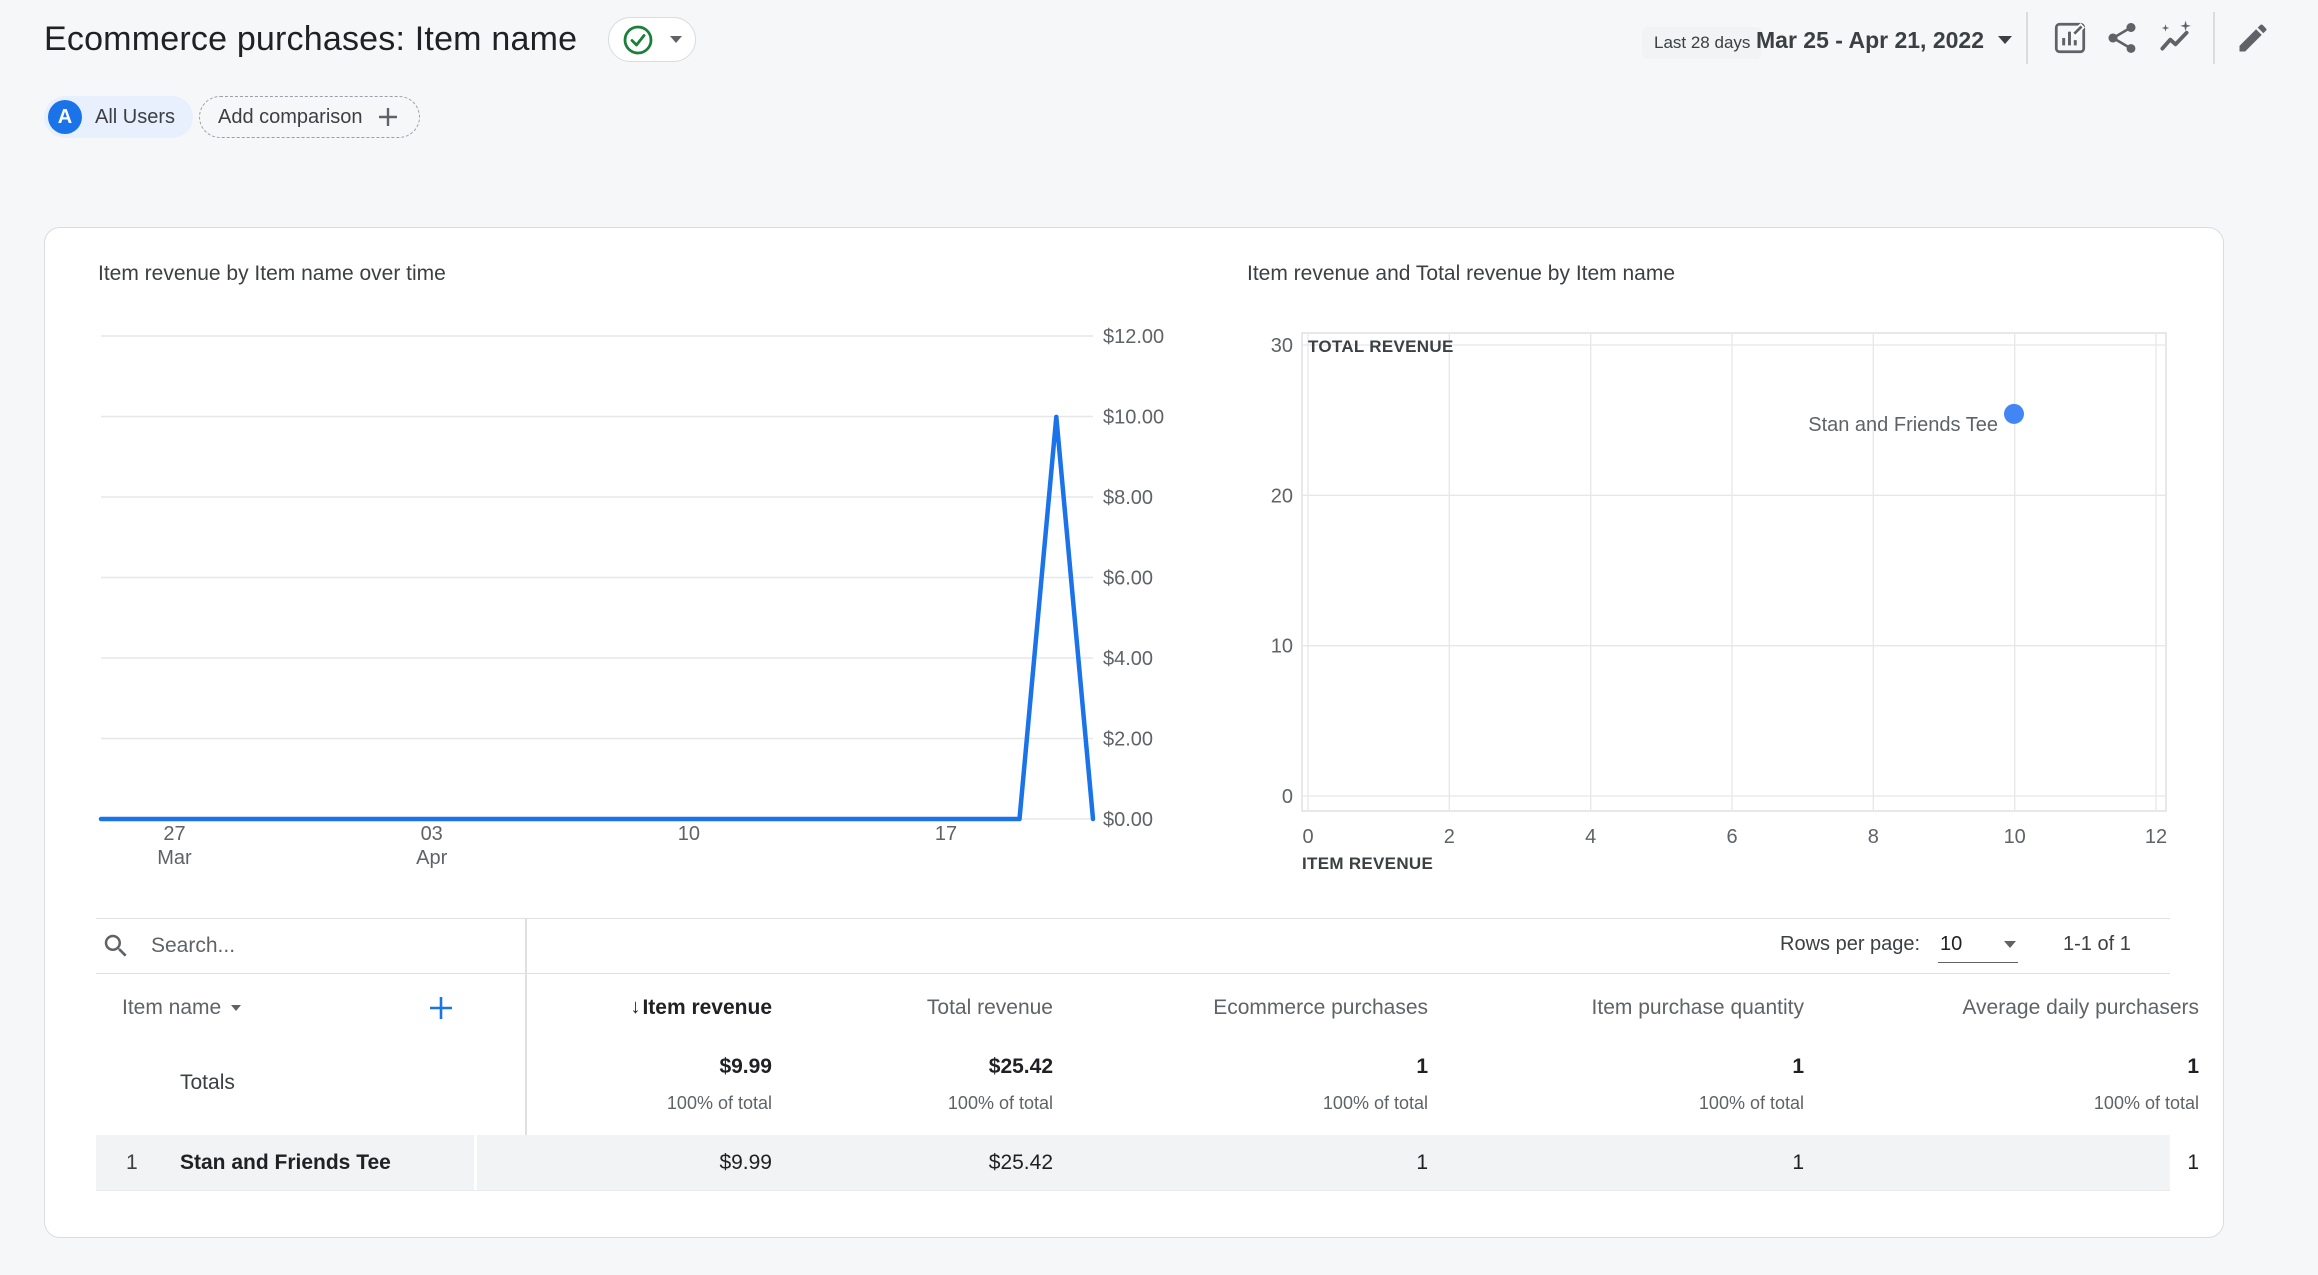 This screenshot has width=2318, height=1275. I want to click on search-input, so click(291, 945).